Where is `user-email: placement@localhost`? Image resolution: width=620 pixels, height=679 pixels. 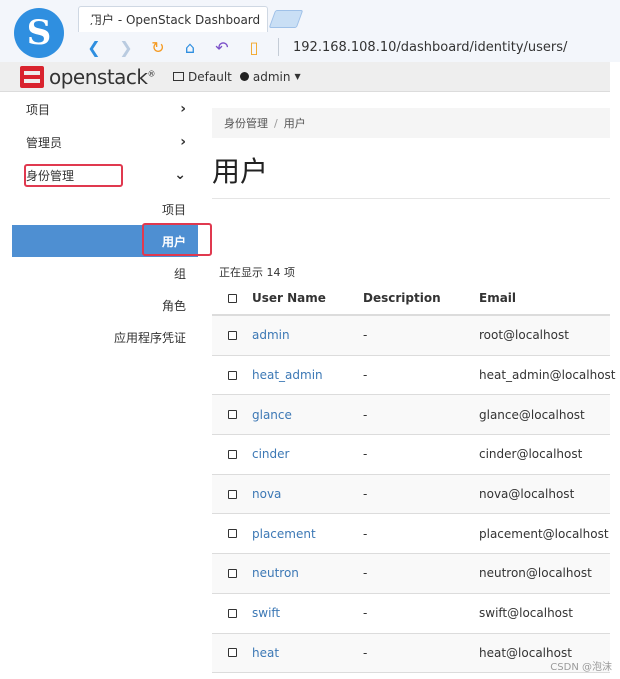
user-email: placement@localhost is located at coordinates (544, 533).